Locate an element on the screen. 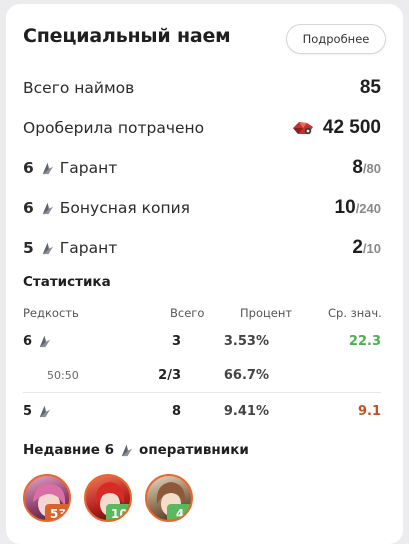  six-bonus-stars: 6 is located at coordinates (28, 208).